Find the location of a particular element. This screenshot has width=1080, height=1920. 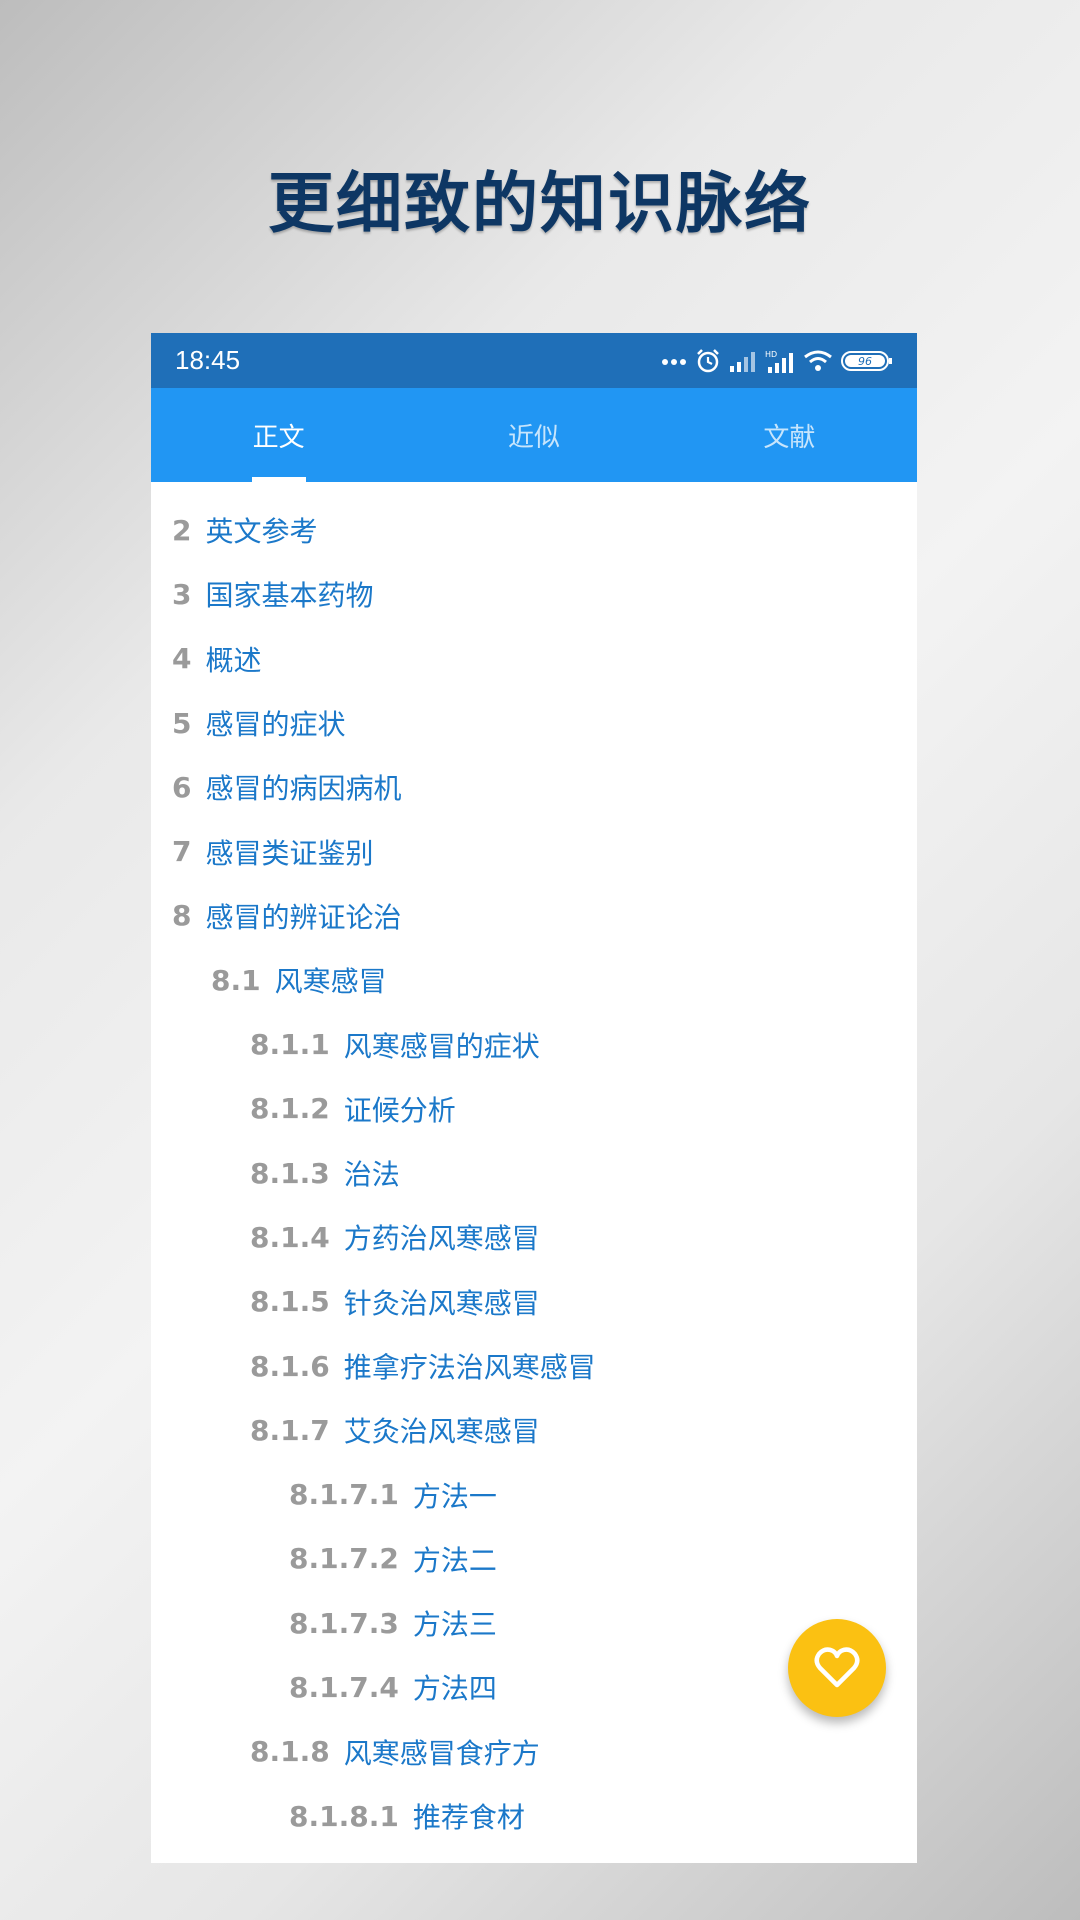

tab-label: 正文 is located at coordinates (278, 437).